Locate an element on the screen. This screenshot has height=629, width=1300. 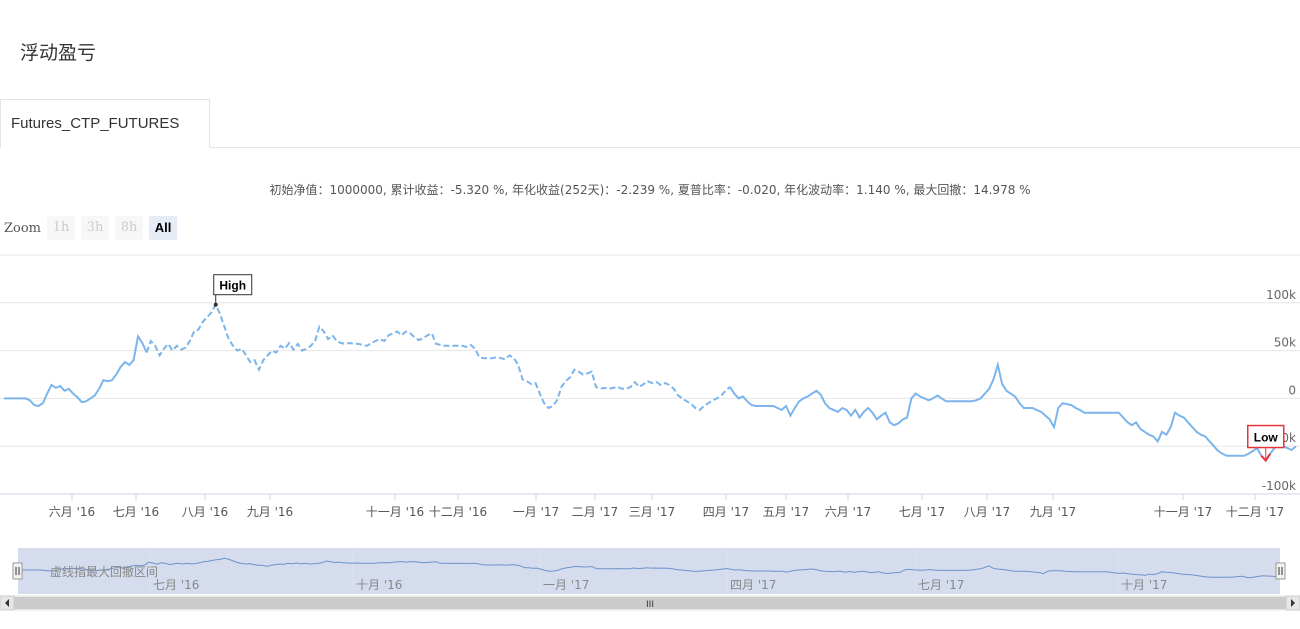
y-axis-labels: 100k50k0-50k-100k is located at coordinates (1279, 390).